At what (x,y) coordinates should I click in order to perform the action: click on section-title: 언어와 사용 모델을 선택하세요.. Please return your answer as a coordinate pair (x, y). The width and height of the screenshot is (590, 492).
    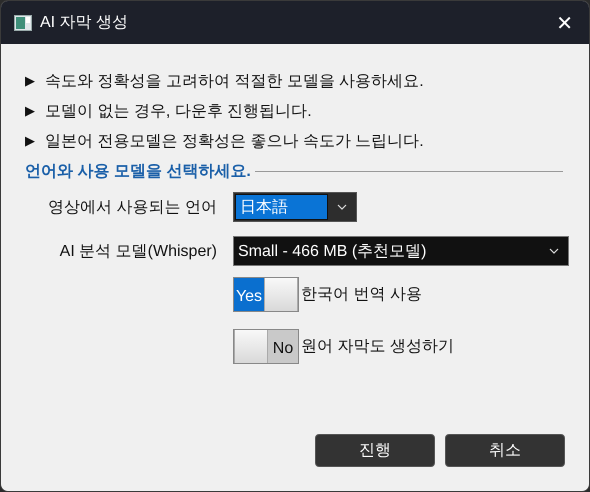
    Looking at the image, I should click on (138, 172).